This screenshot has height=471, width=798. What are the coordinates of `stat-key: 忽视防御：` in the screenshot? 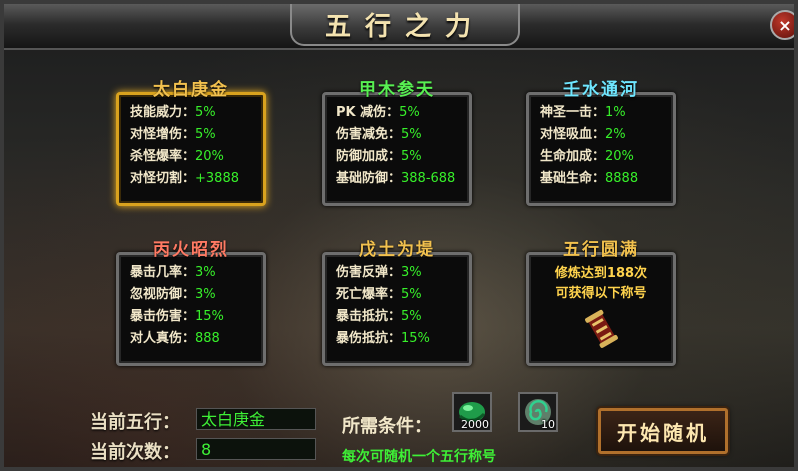 It's located at (163, 294).